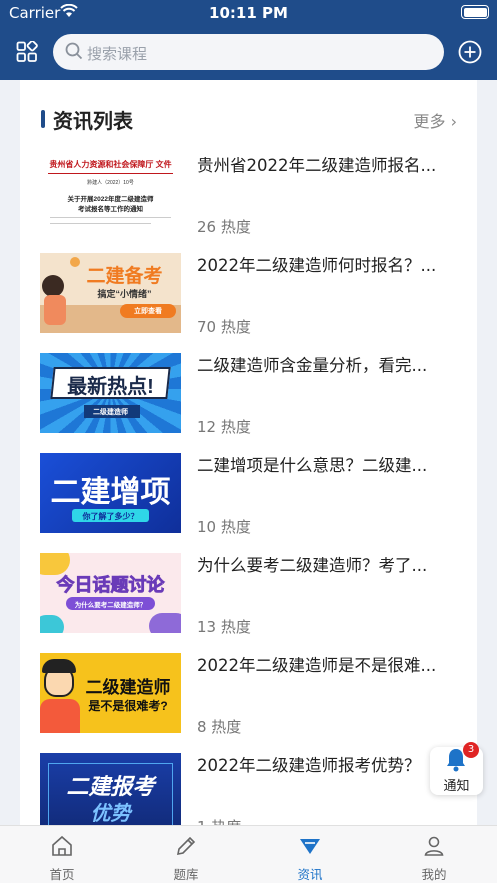 The image size is (497, 883). What do you see at coordinates (148, 311) in the screenshot?
I see `thumb-text: 立即查看` at bounding box center [148, 311].